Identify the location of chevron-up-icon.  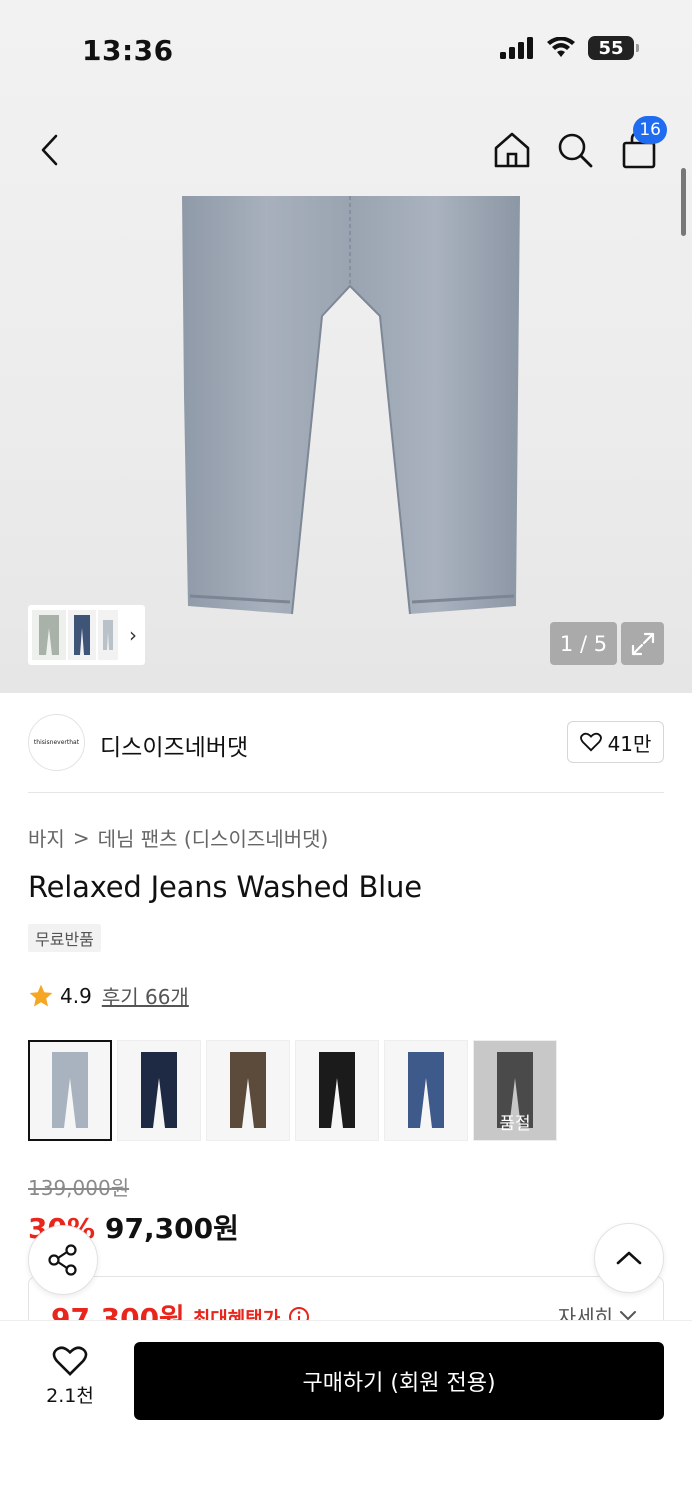
(629, 1258).